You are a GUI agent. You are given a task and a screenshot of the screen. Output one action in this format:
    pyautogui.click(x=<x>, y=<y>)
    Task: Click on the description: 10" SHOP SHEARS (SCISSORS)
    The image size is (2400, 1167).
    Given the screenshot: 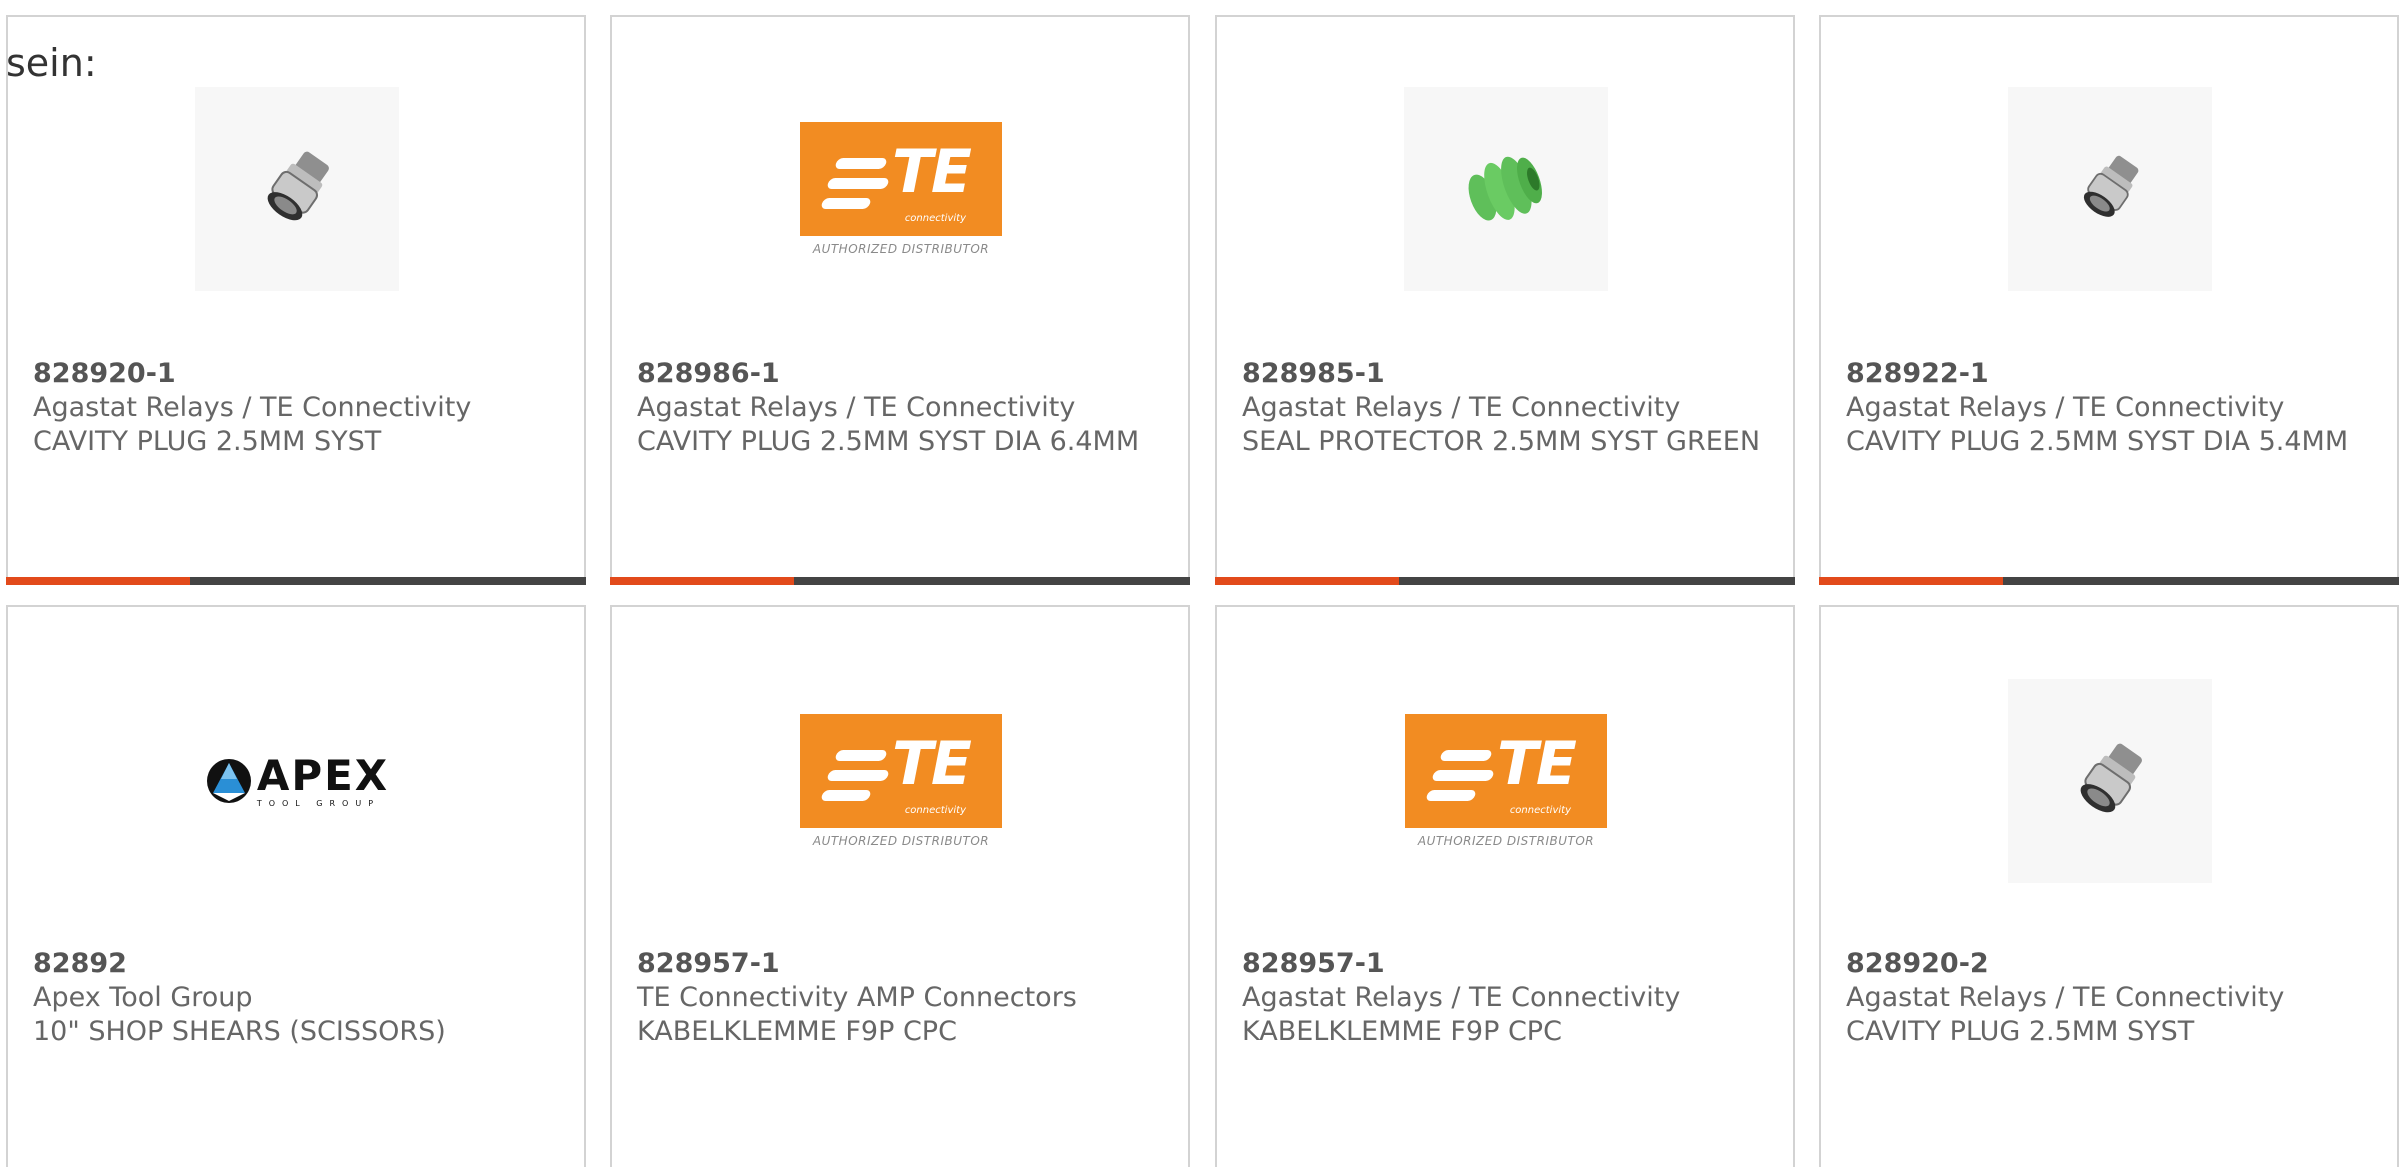 What is the action you would take?
    pyautogui.click(x=239, y=1031)
    